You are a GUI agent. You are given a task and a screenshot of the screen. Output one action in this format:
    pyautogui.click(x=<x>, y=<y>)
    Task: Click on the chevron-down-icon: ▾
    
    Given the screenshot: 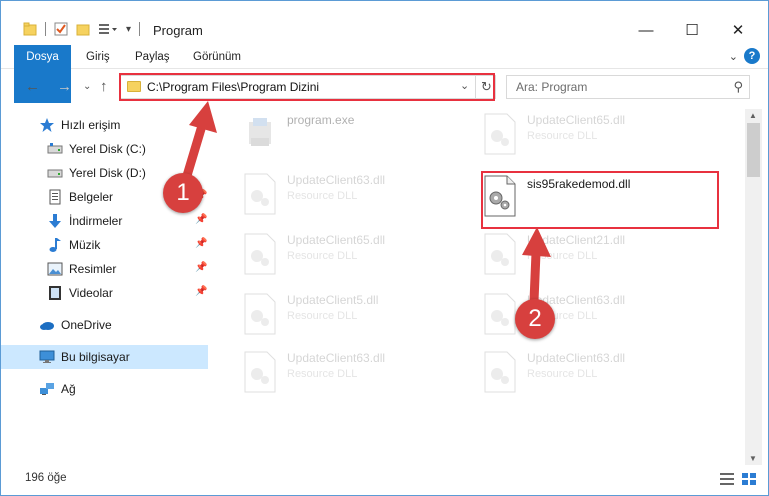 What is the action you would take?
    pyautogui.click(x=128, y=29)
    